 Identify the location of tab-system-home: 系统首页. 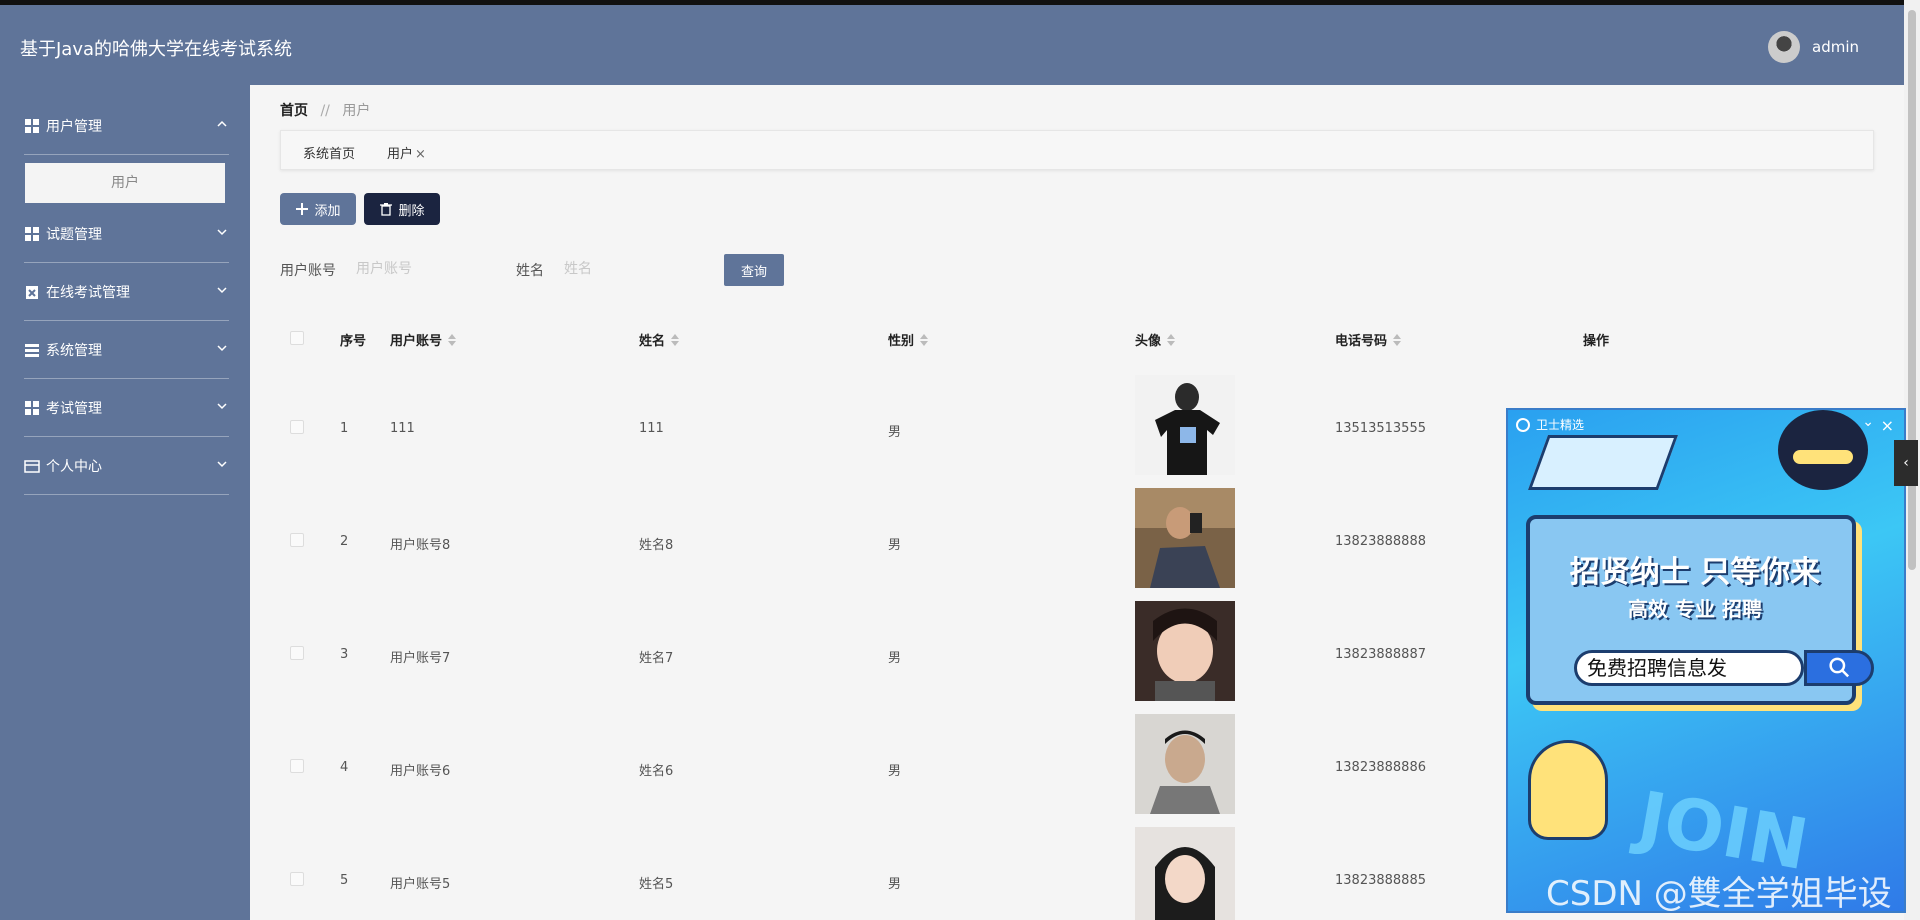
(329, 152).